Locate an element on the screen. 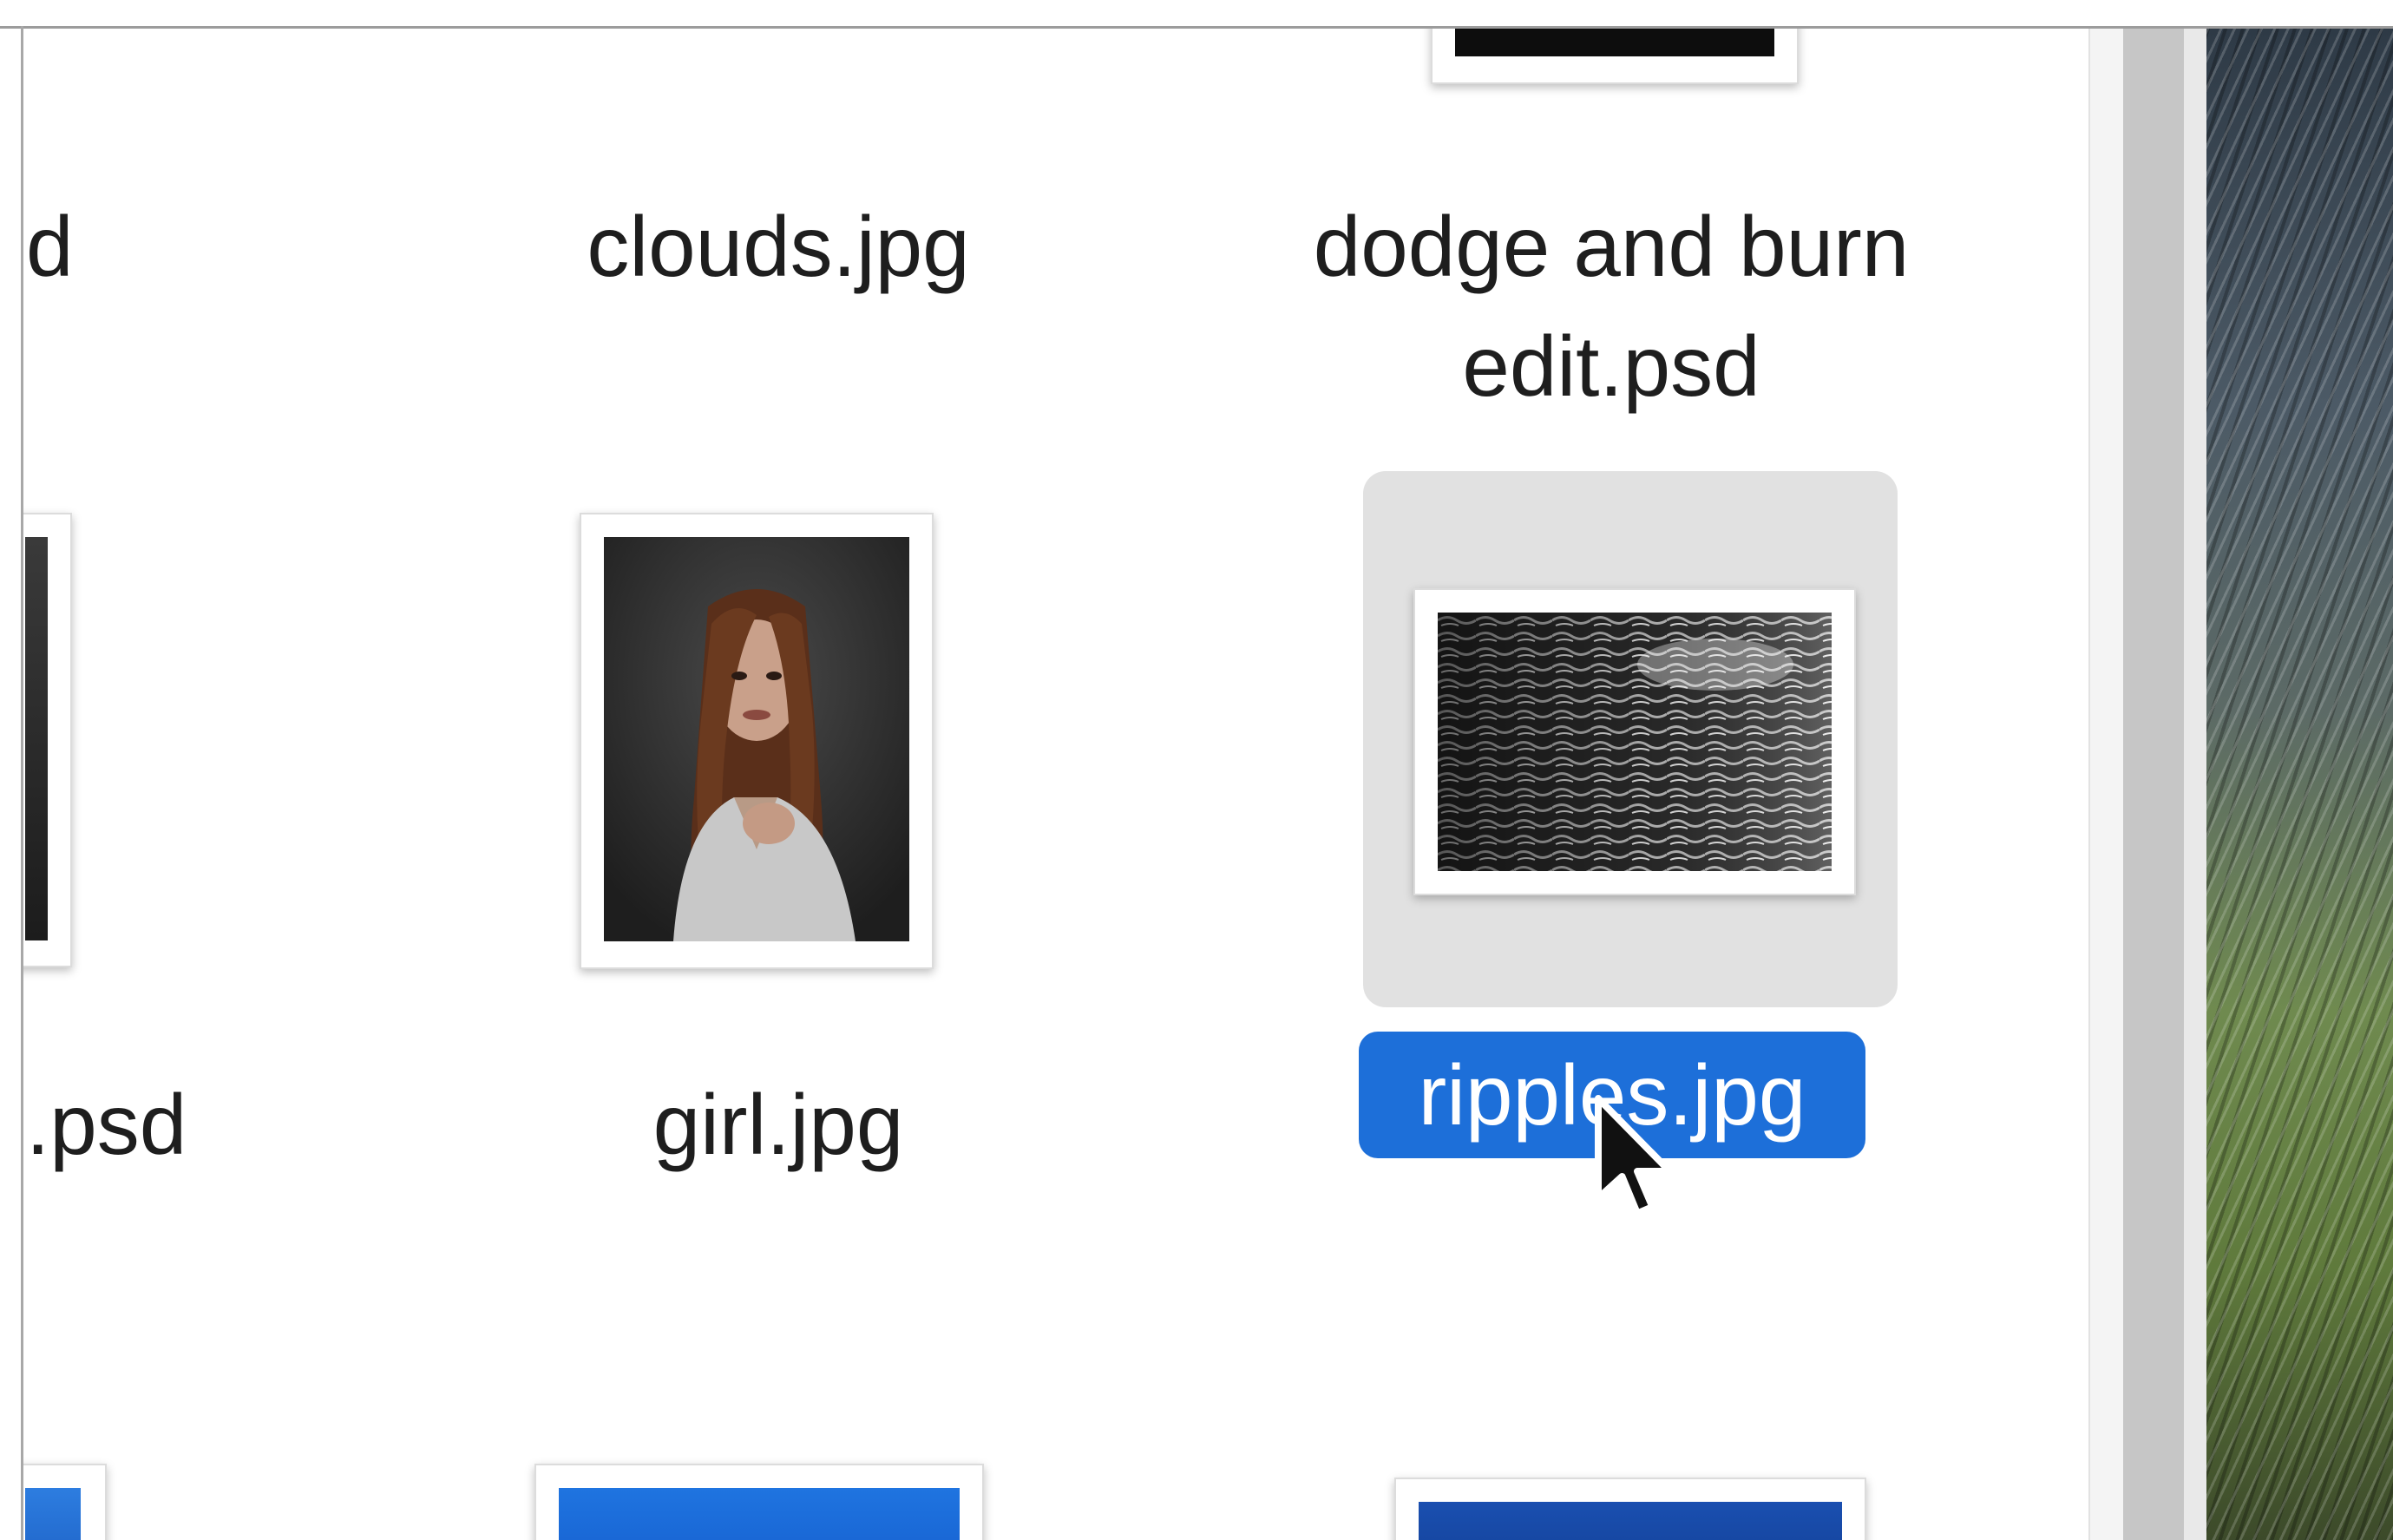 This screenshot has height=1540, width=2393. ripples-water-image is located at coordinates (1635, 742).